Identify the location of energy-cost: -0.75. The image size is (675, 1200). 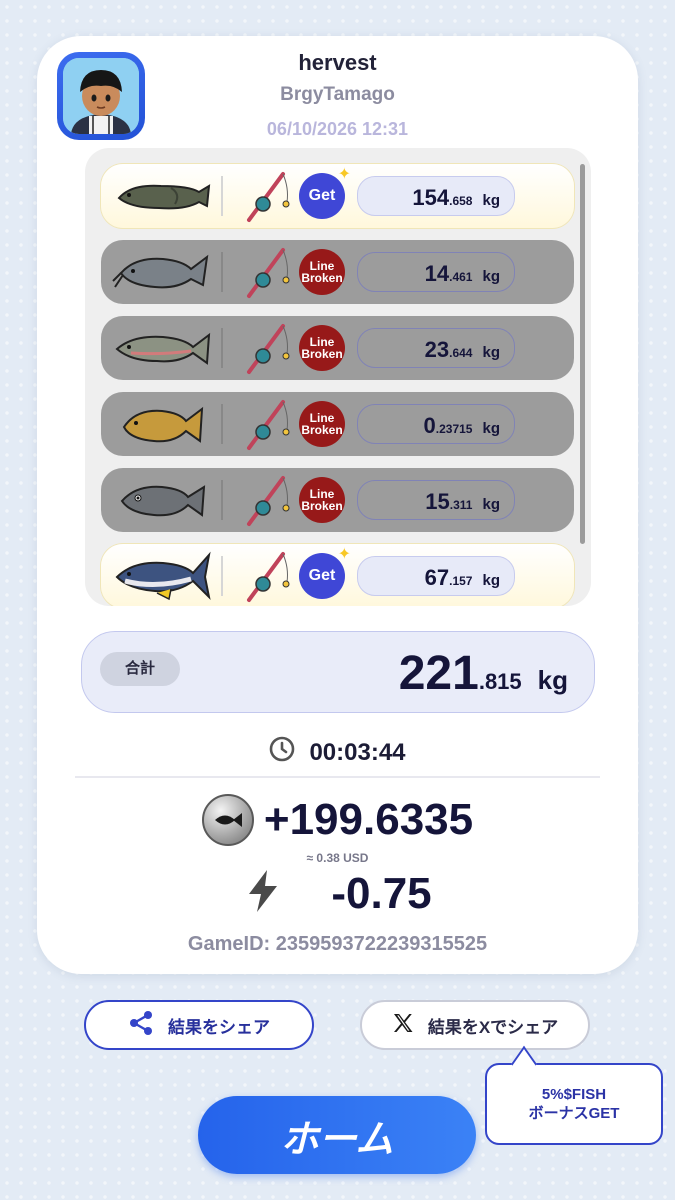
(337, 893).